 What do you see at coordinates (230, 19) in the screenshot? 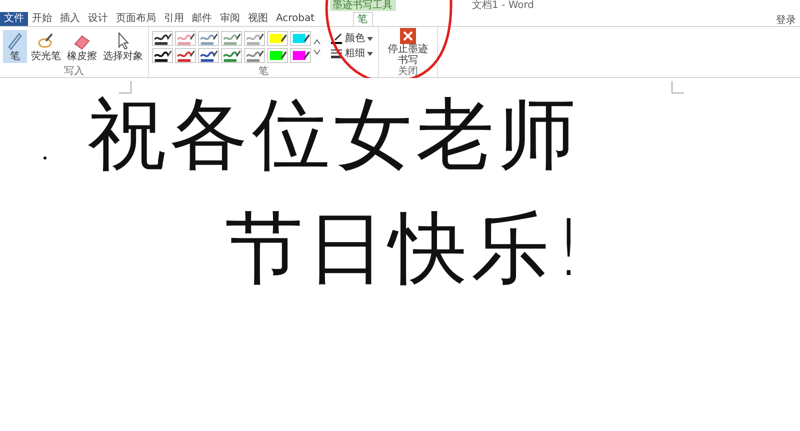
I see `ribbon-tab: 审阅` at bounding box center [230, 19].